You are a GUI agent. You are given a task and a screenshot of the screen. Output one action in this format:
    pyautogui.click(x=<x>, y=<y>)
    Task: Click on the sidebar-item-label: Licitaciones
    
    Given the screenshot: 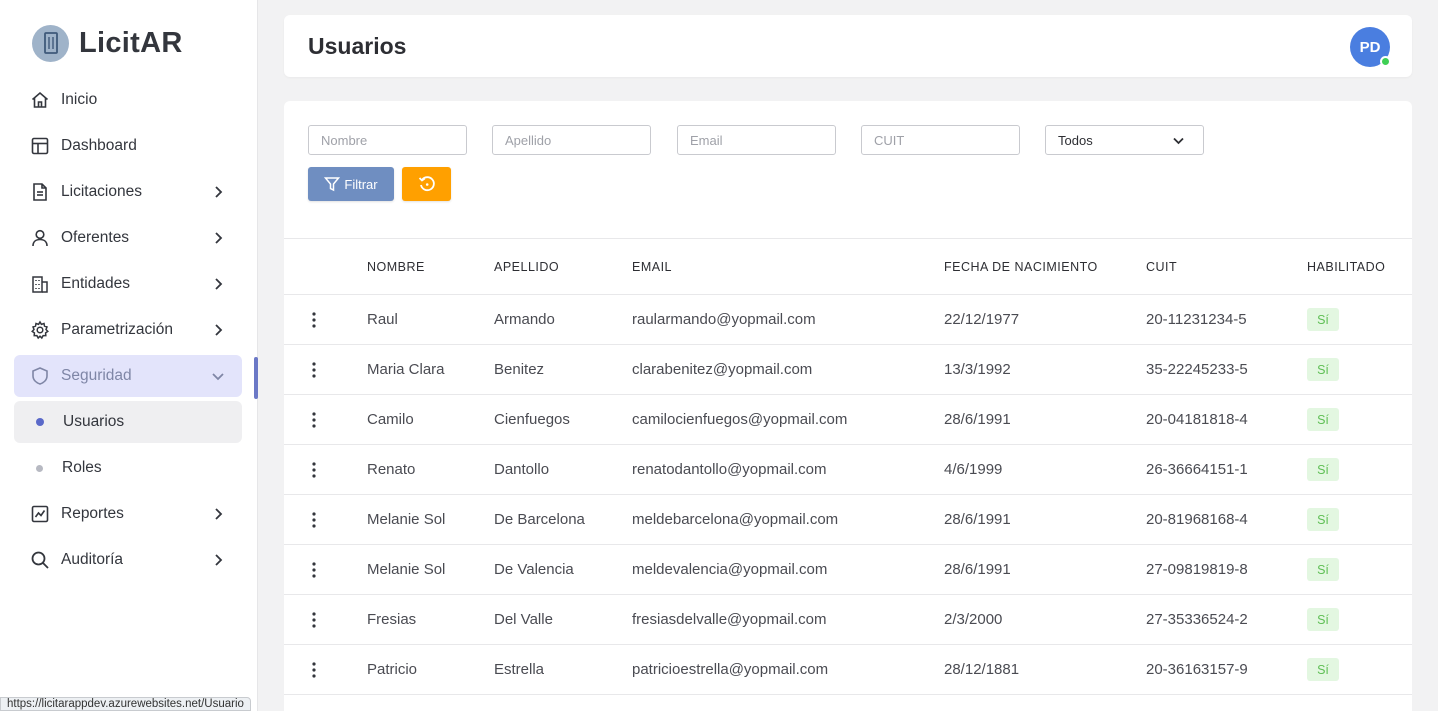 What is the action you would take?
    pyautogui.click(x=101, y=191)
    